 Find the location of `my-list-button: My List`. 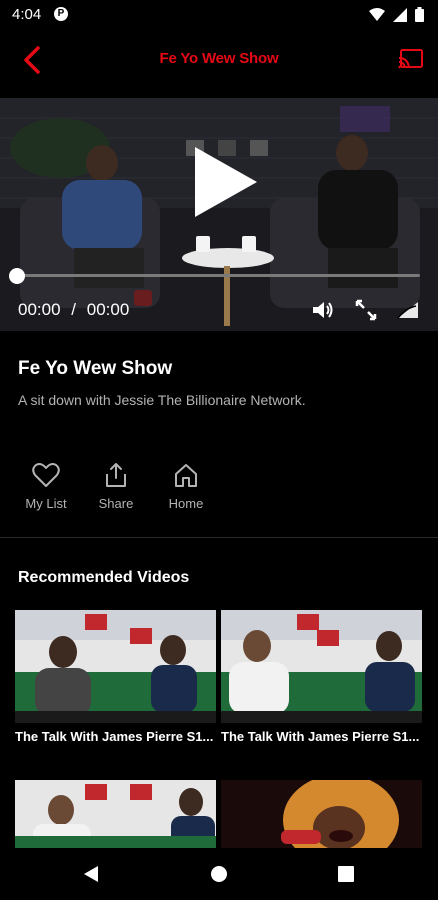

my-list-button: My List is located at coordinates (46, 486).